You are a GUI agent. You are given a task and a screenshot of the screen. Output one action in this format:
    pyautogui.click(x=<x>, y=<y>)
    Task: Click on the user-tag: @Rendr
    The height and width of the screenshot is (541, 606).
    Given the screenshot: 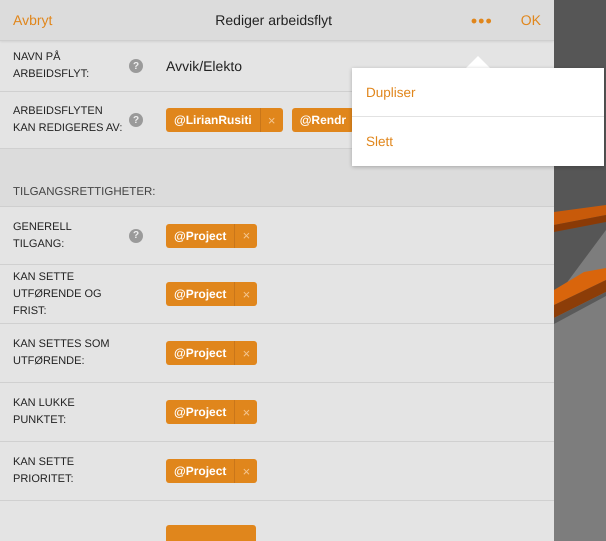 What is the action you would take?
    pyautogui.click(x=323, y=120)
    